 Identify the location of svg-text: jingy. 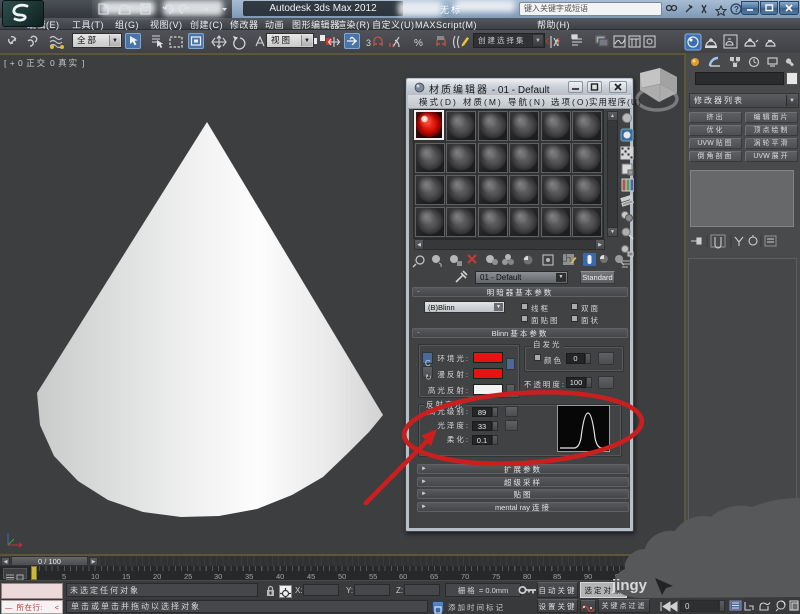
(629, 585).